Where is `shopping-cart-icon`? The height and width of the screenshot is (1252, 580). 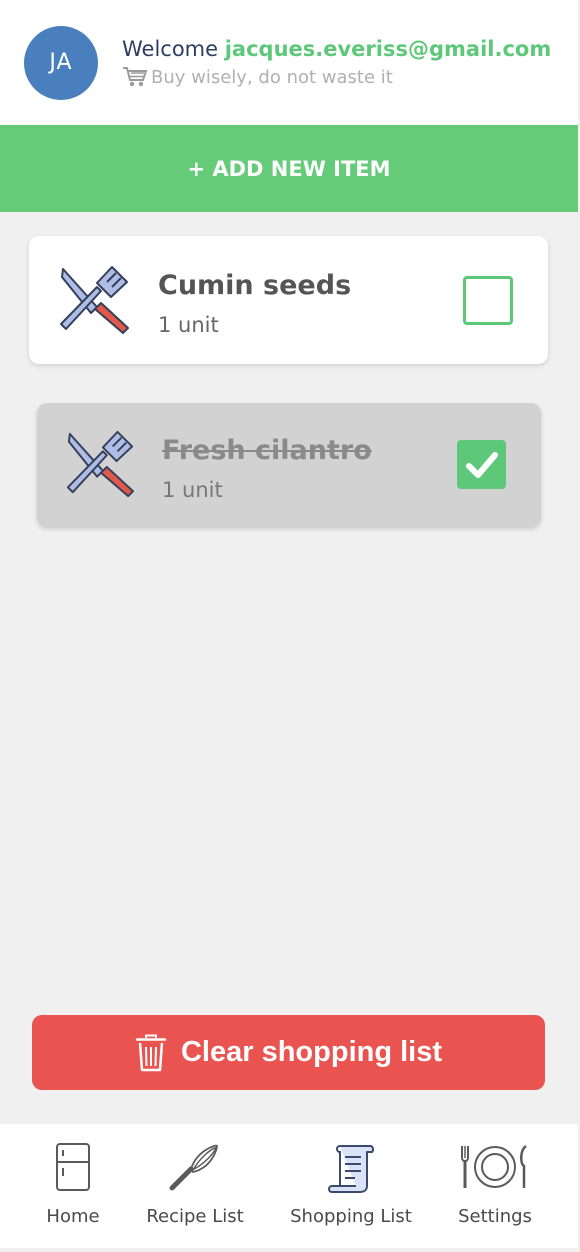 shopping-cart-icon is located at coordinates (135, 77).